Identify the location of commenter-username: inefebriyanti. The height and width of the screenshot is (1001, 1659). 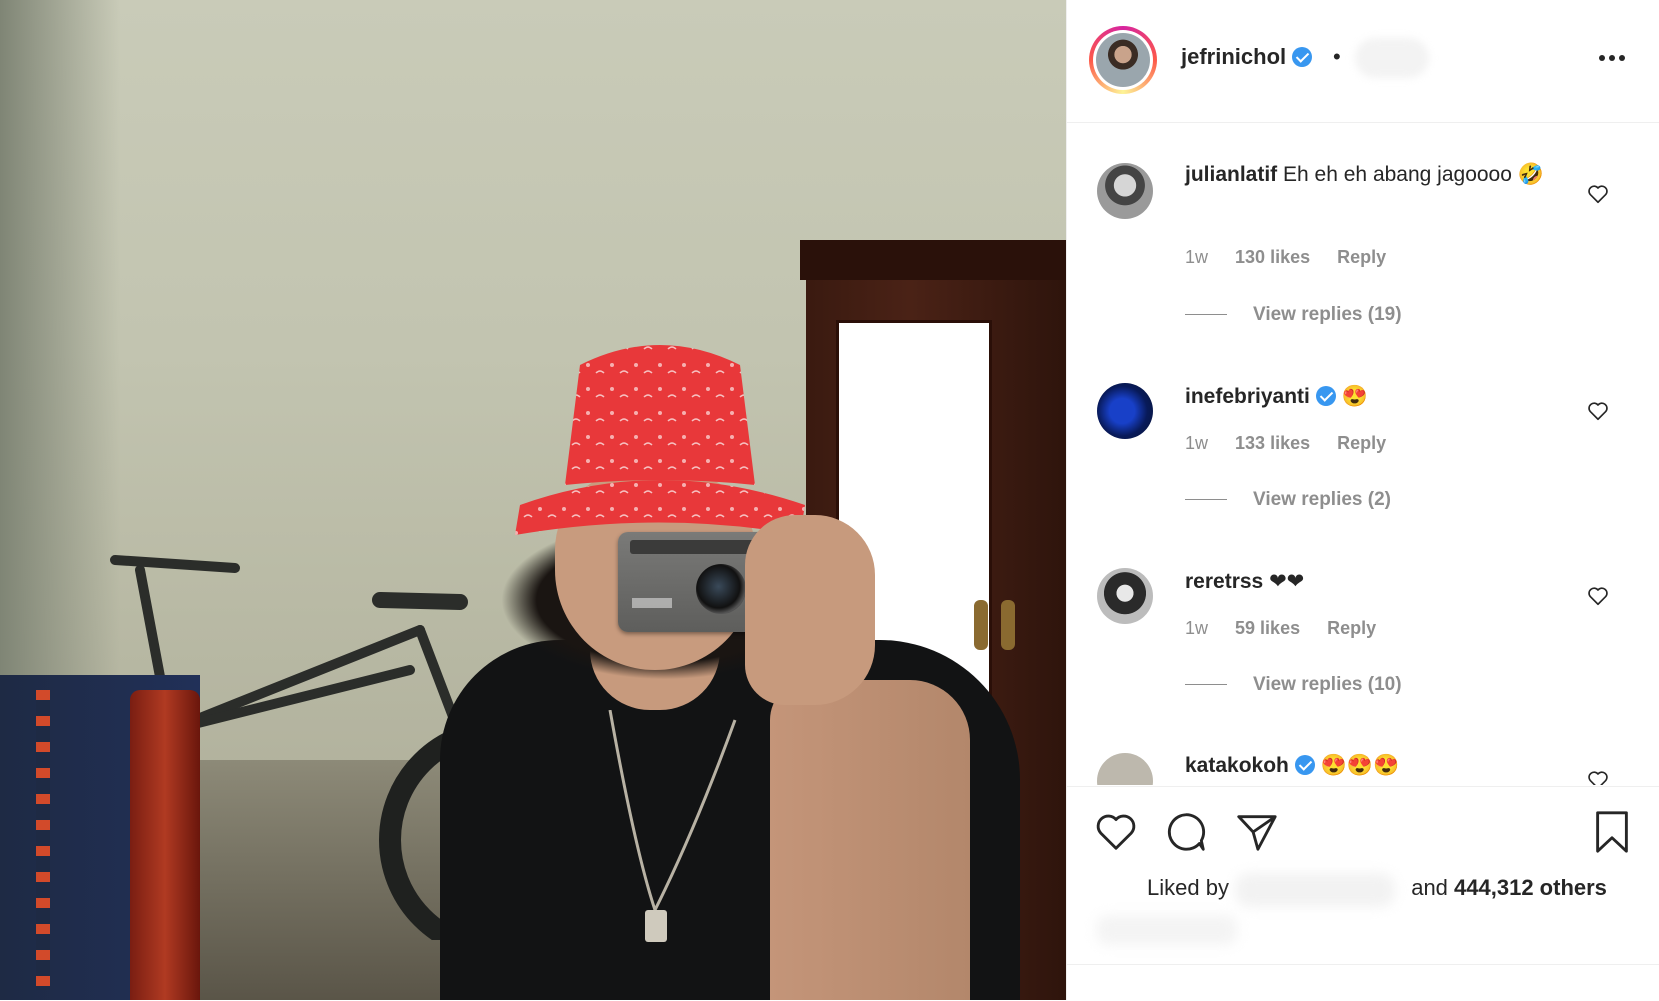
(1247, 396).